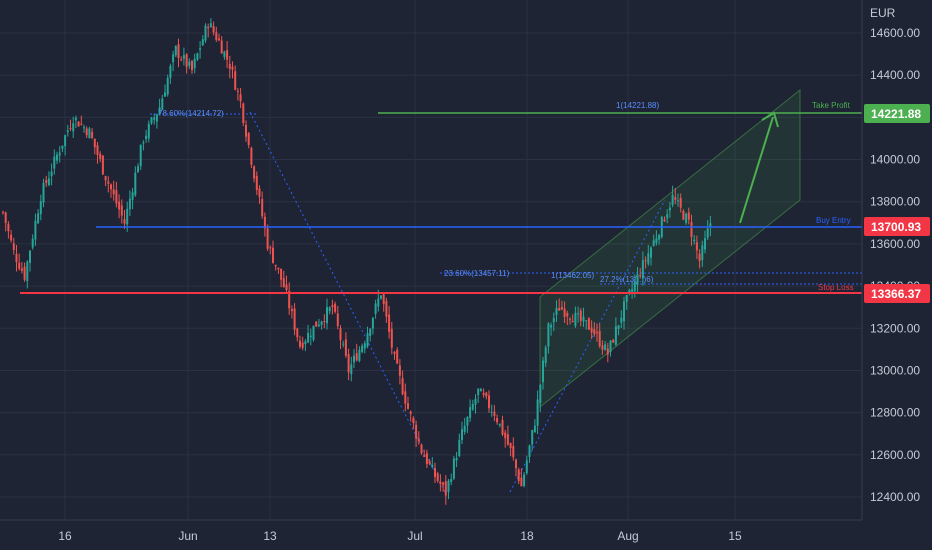 This screenshot has width=932, height=550. I want to click on x-tick-label: Jun, so click(187, 536).